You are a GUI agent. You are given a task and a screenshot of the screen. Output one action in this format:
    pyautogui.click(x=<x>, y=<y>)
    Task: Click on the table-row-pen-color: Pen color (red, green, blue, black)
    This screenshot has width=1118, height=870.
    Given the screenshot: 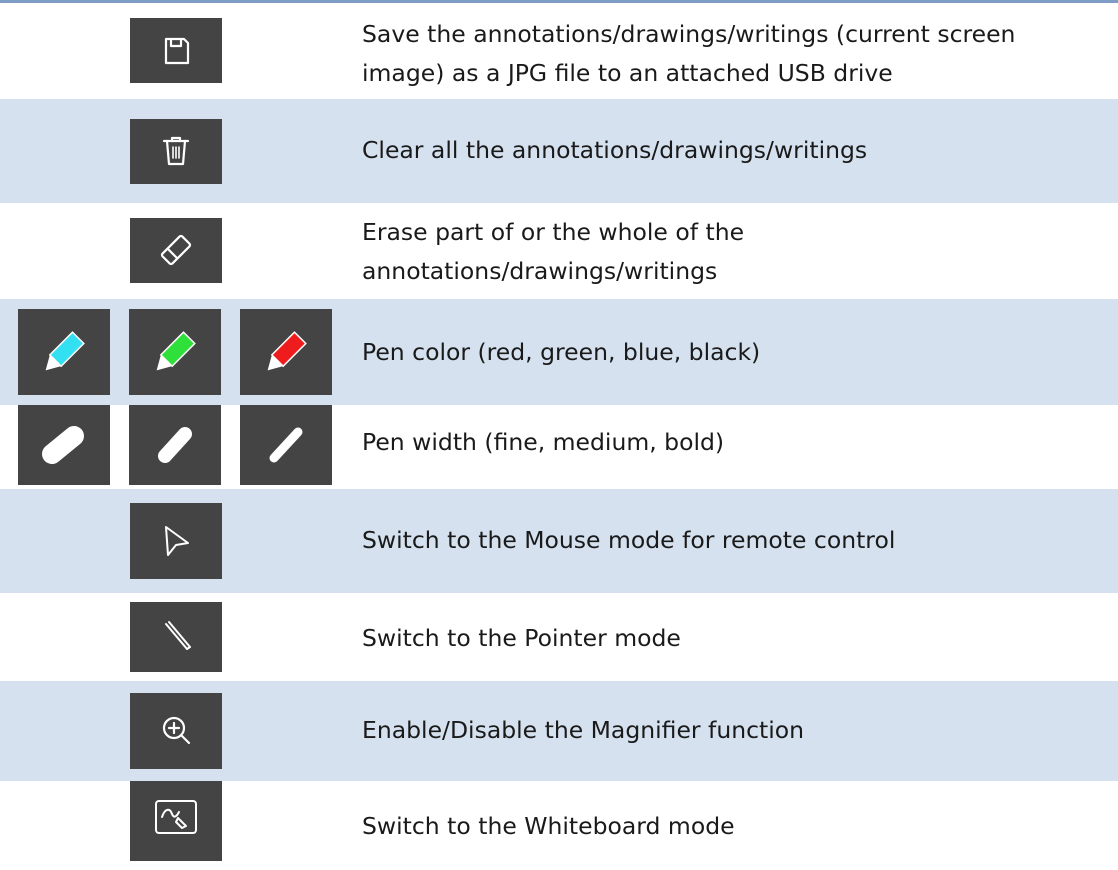 What is the action you would take?
    pyautogui.click(x=559, y=352)
    